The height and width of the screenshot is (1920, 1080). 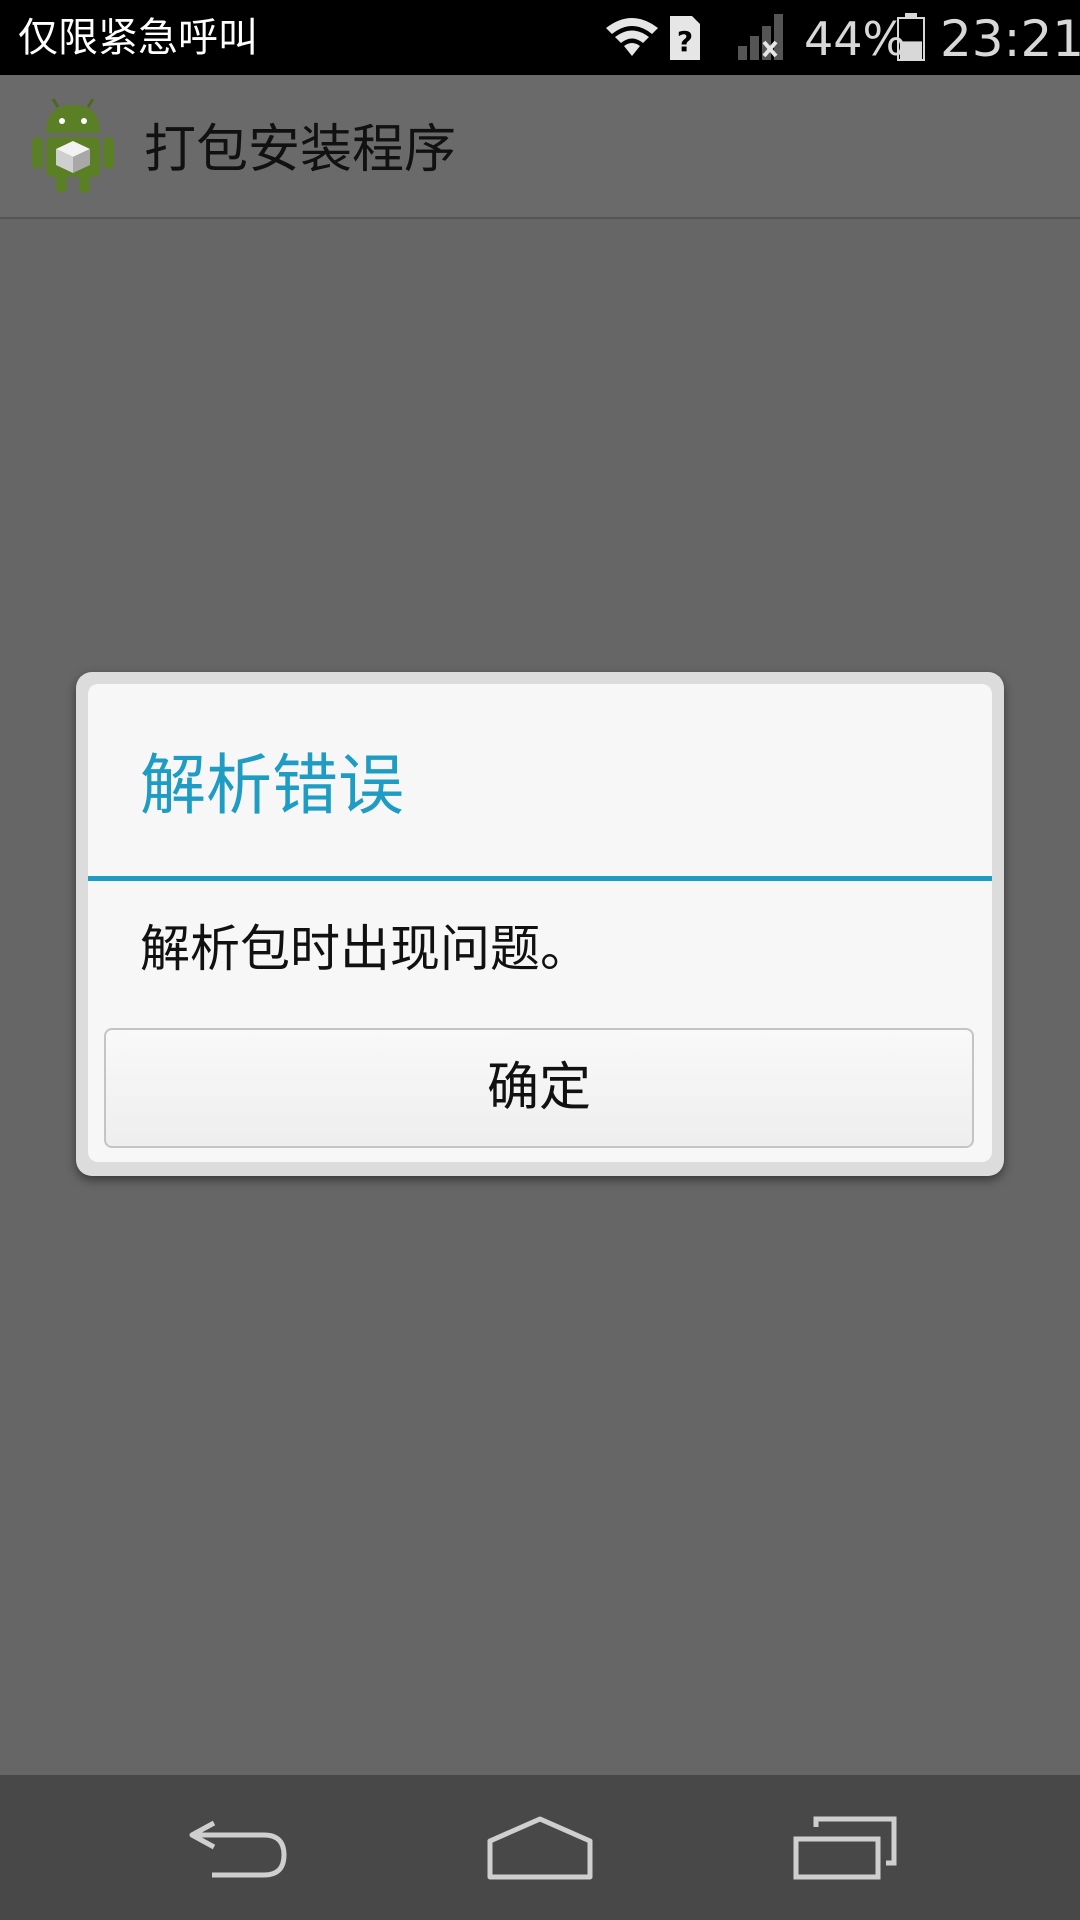 What do you see at coordinates (540, 147) in the screenshot?
I see `action-bar: 打包安装程序` at bounding box center [540, 147].